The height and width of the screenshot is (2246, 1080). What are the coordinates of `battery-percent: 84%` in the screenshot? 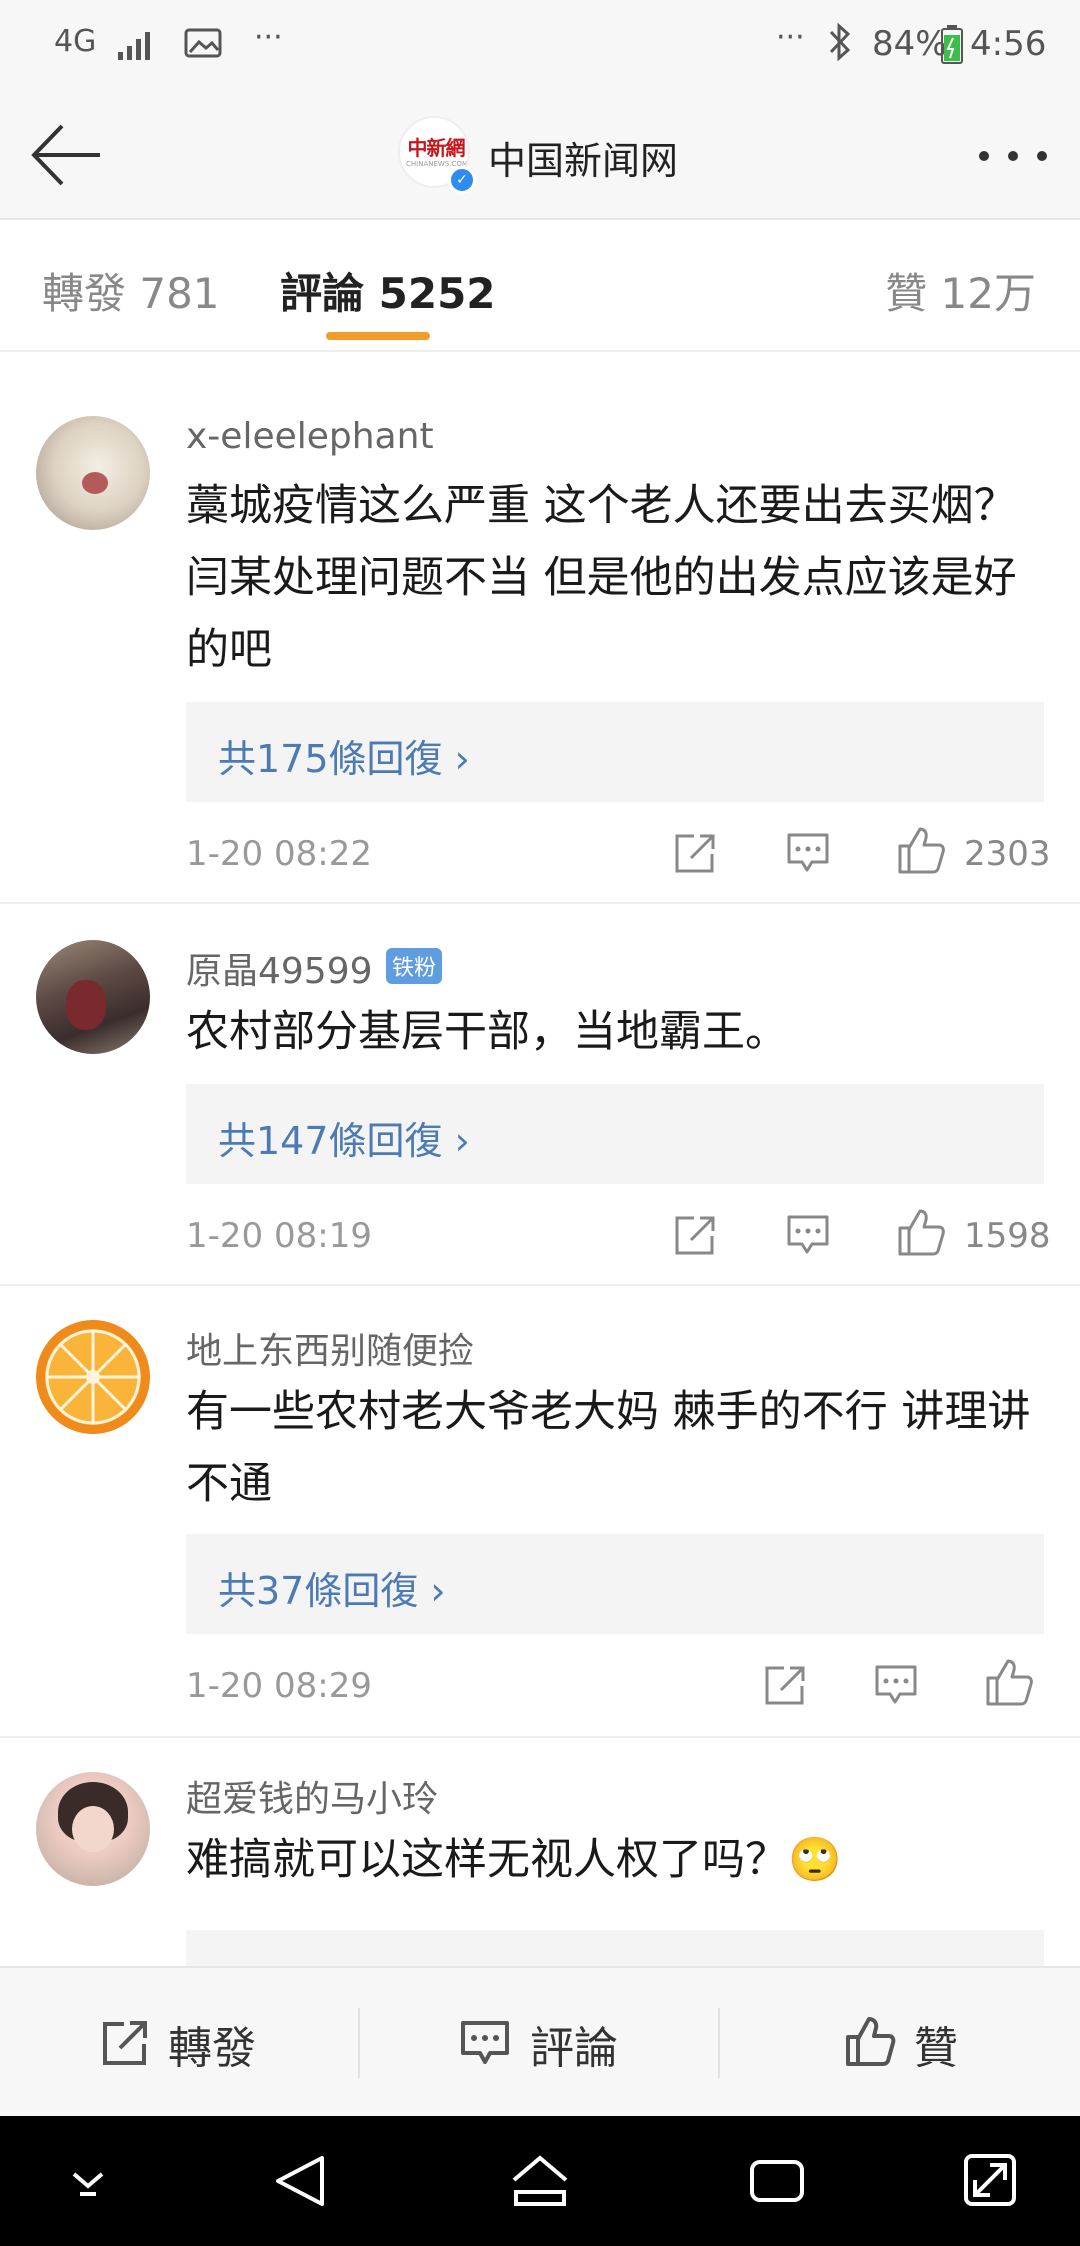 It's located at (910, 44).